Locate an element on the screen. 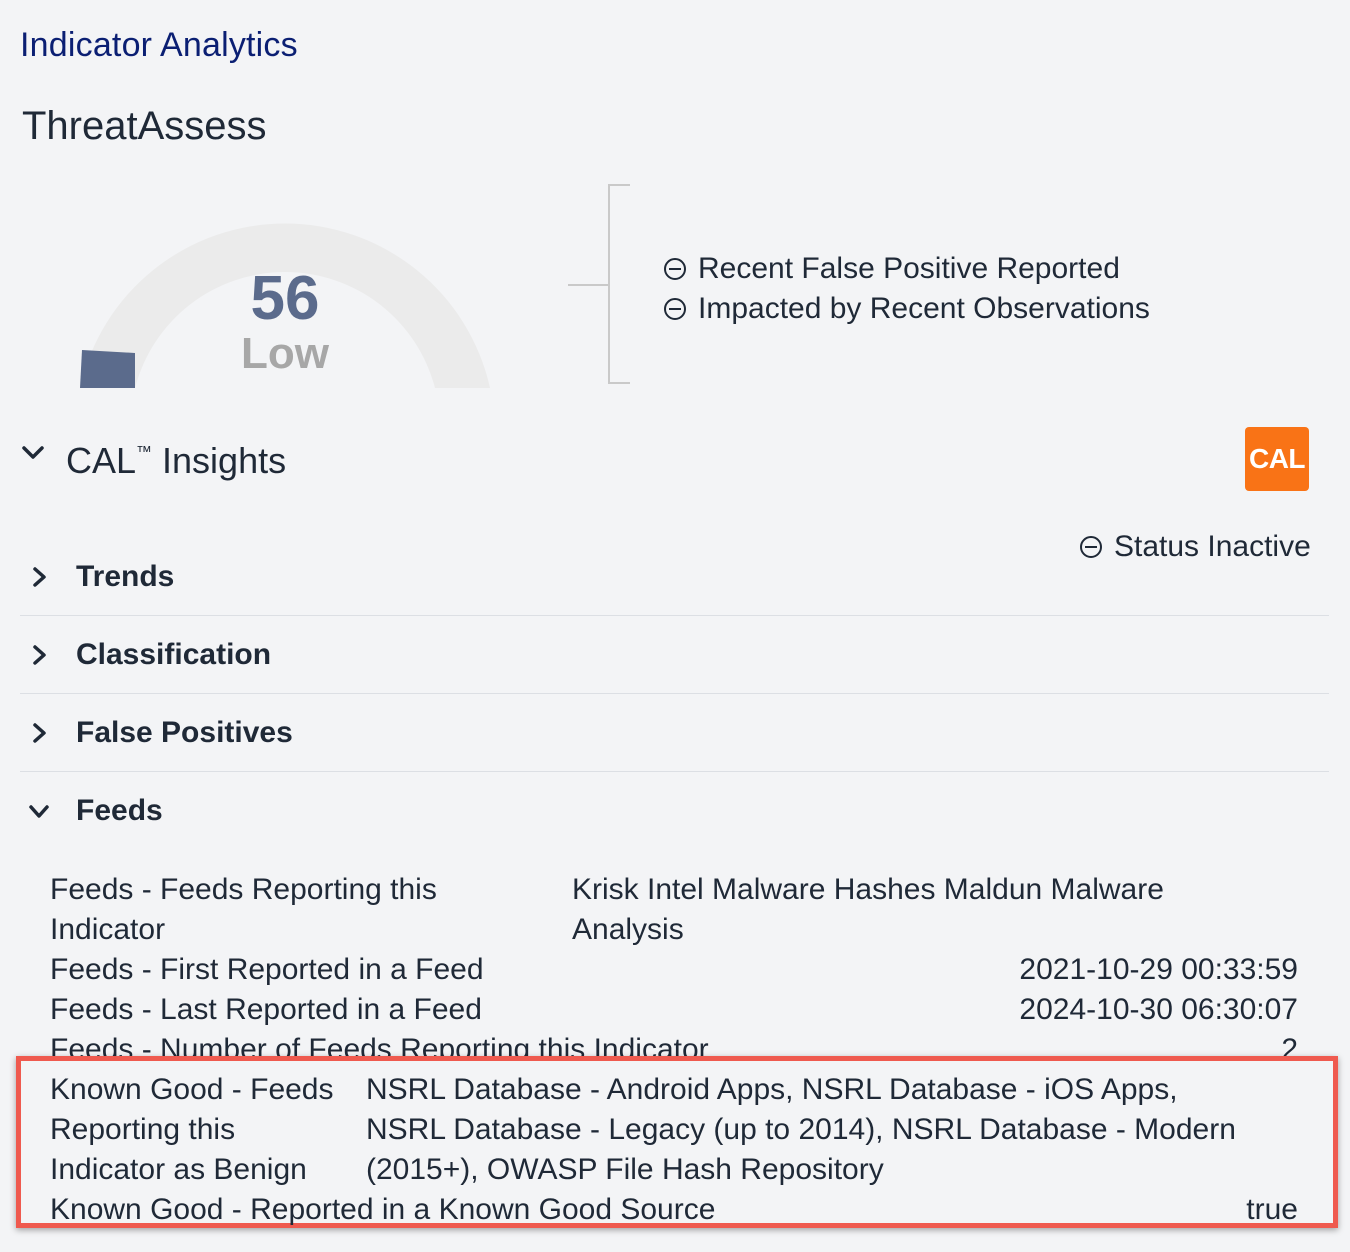 Image resolution: width=1350 pixels, height=1252 pixels. known-good-source-value: true is located at coordinates (1272, 1209).